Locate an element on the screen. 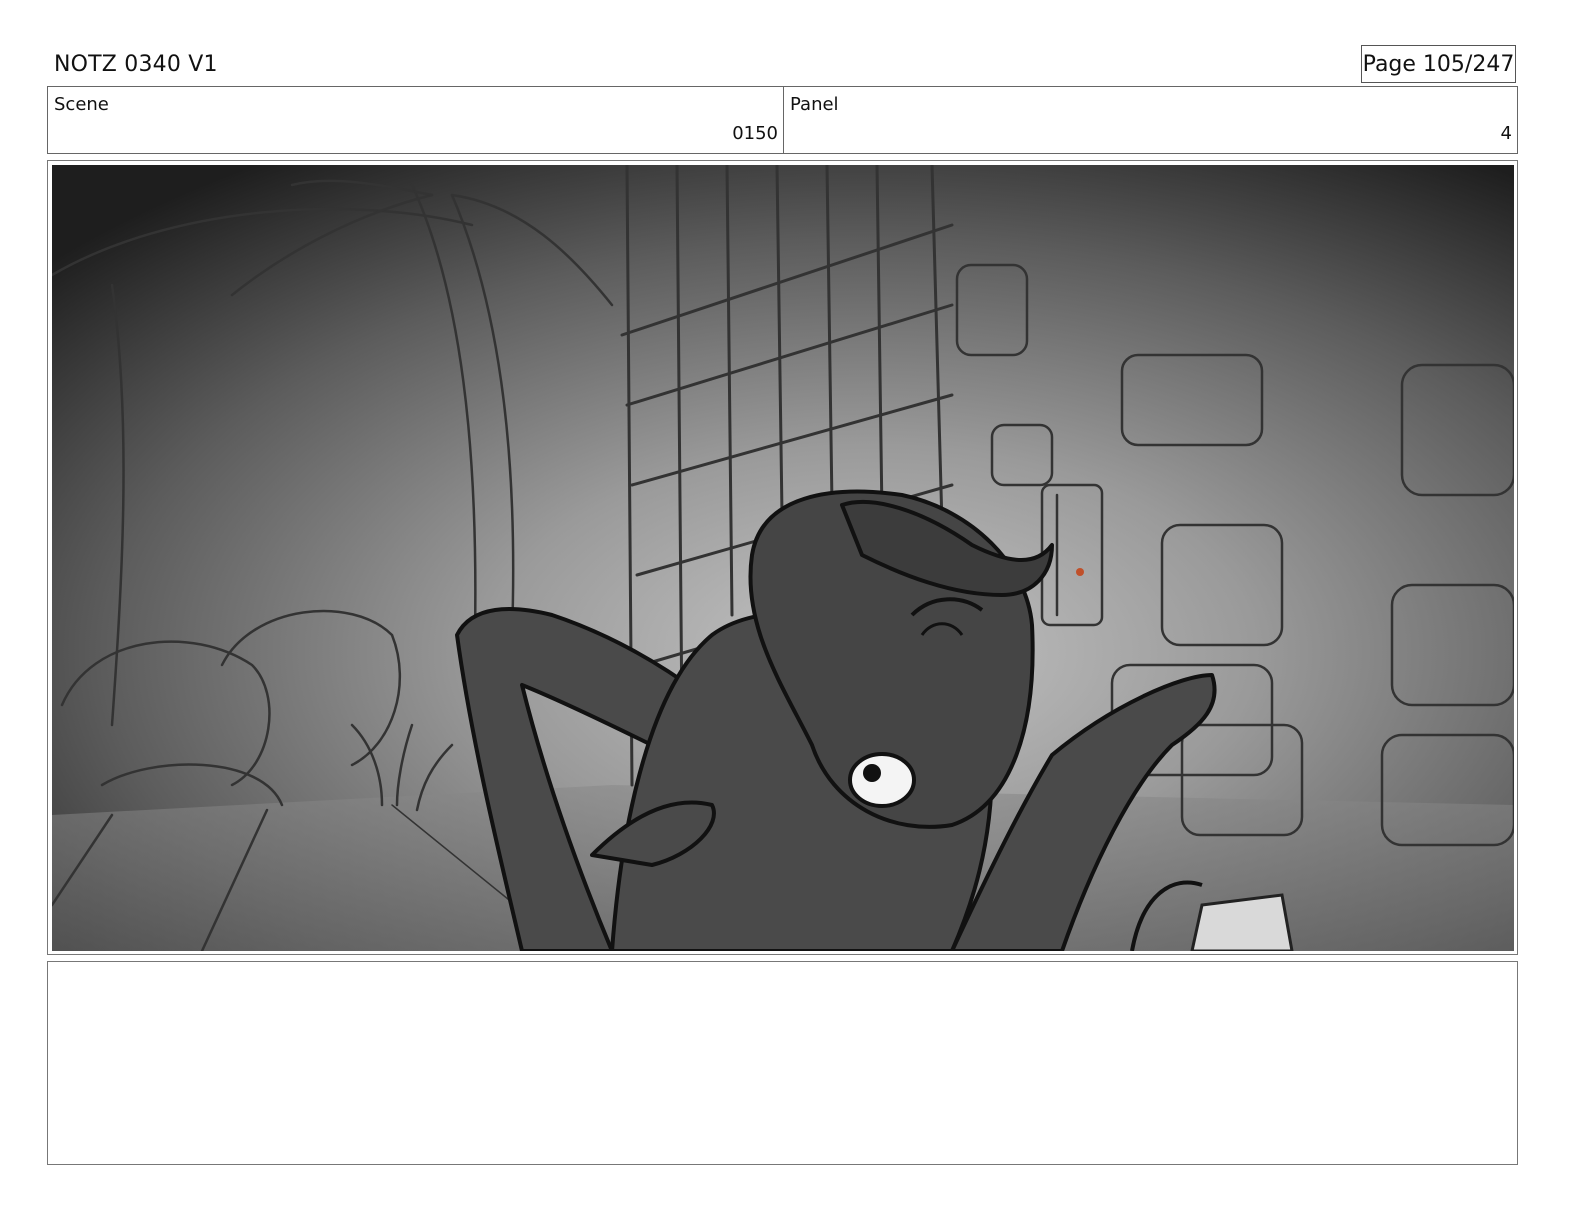 This screenshot has width=1584, height=1224. scene-panel-info: Scene 0150 Panel 4 is located at coordinates (782, 120).